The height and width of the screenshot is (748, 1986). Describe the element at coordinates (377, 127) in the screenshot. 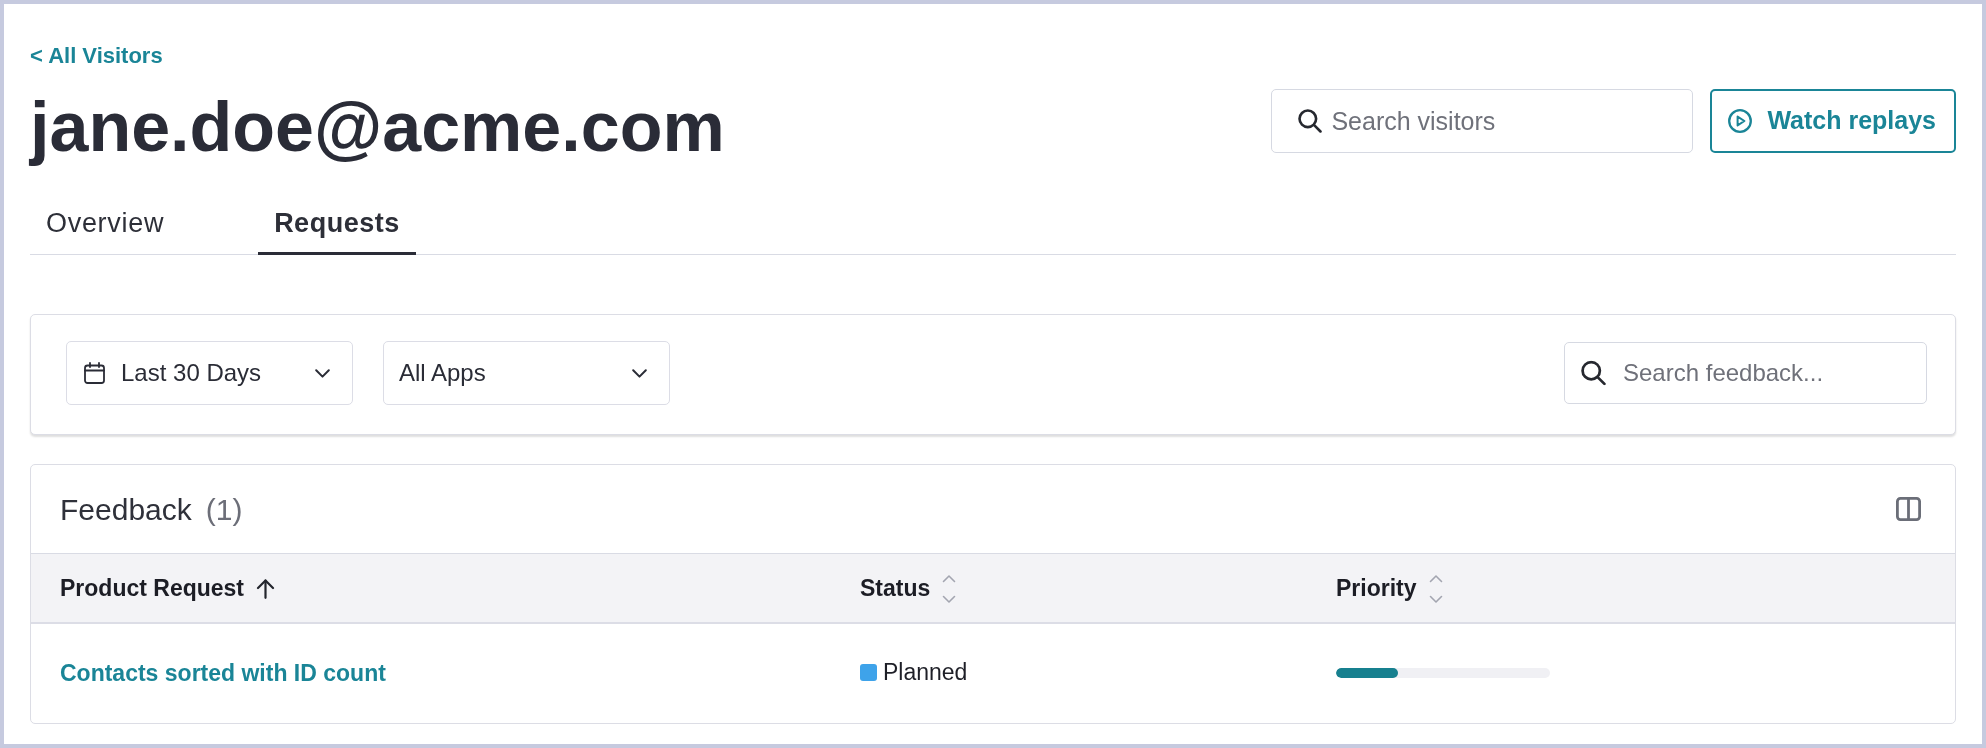

I see `page-title: jane.doe@acme.com` at that location.